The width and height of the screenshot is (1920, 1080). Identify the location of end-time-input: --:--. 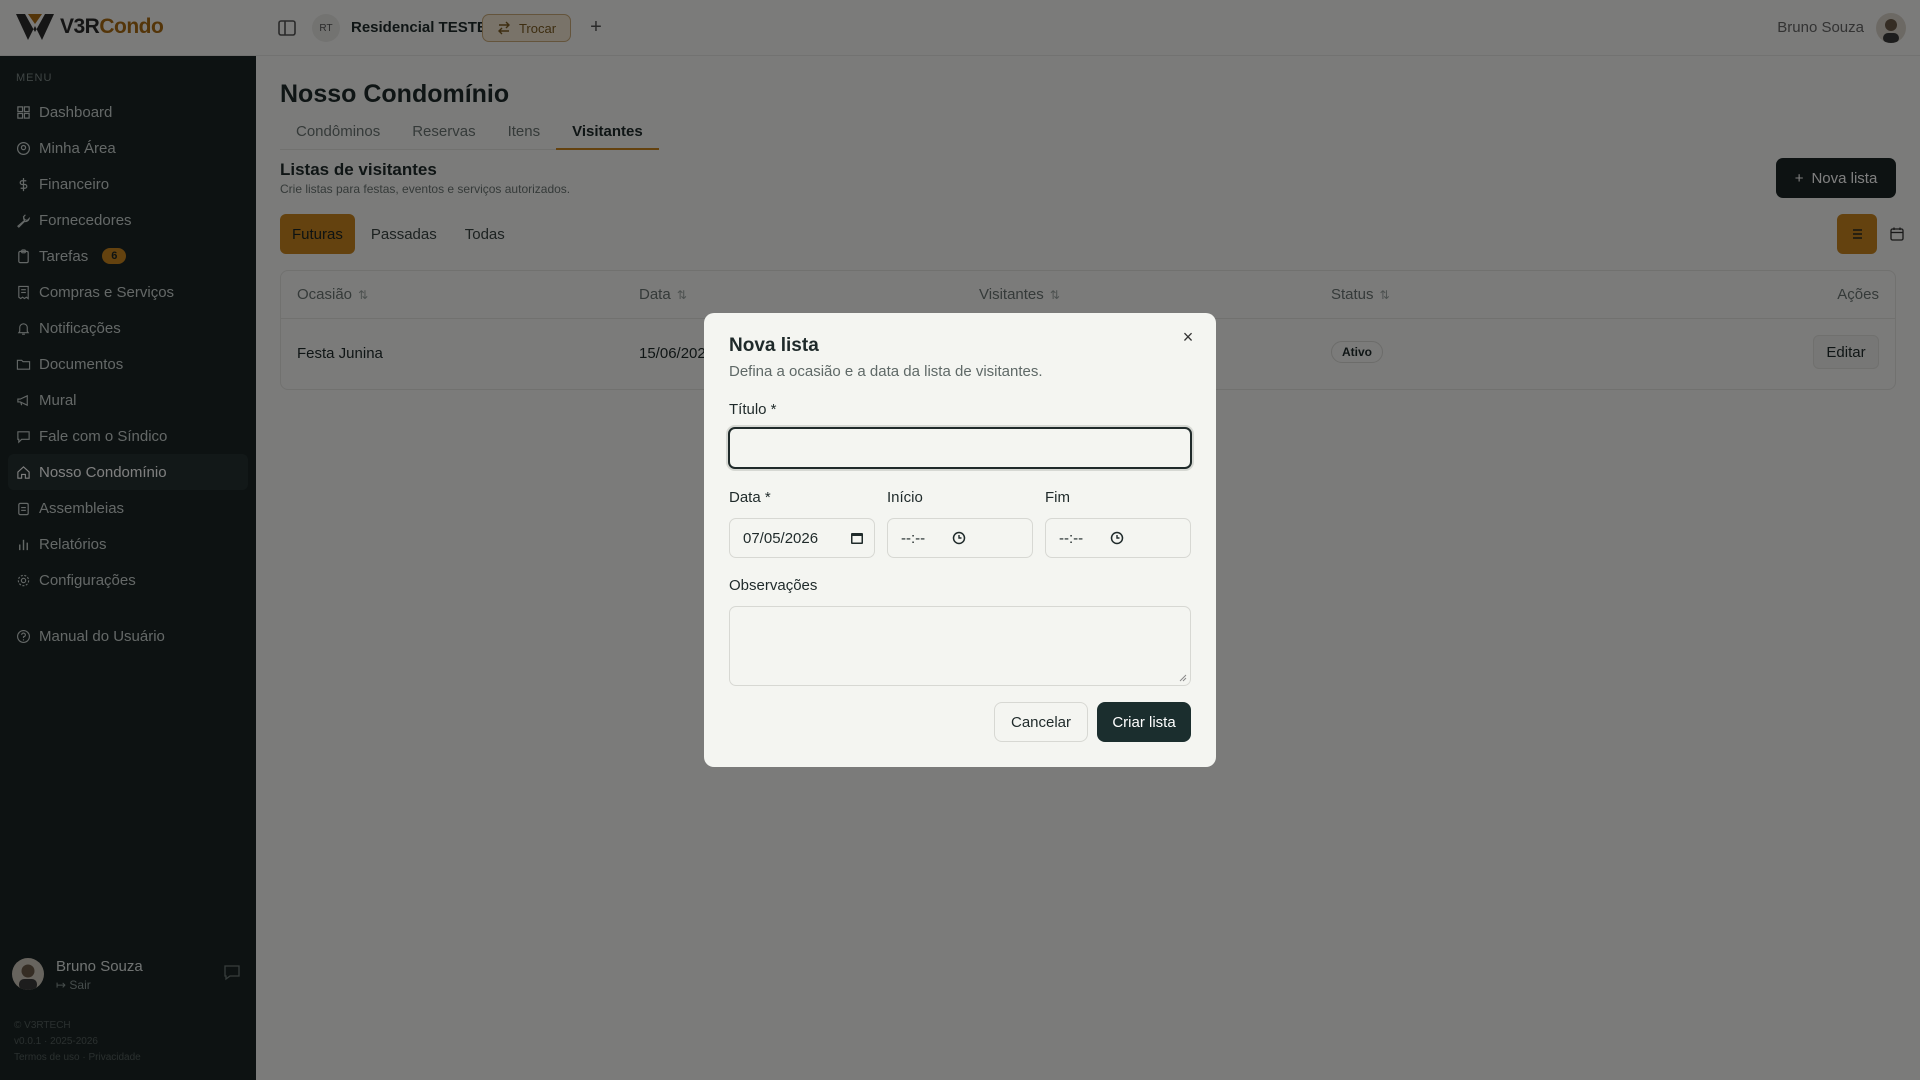
(1118, 538).